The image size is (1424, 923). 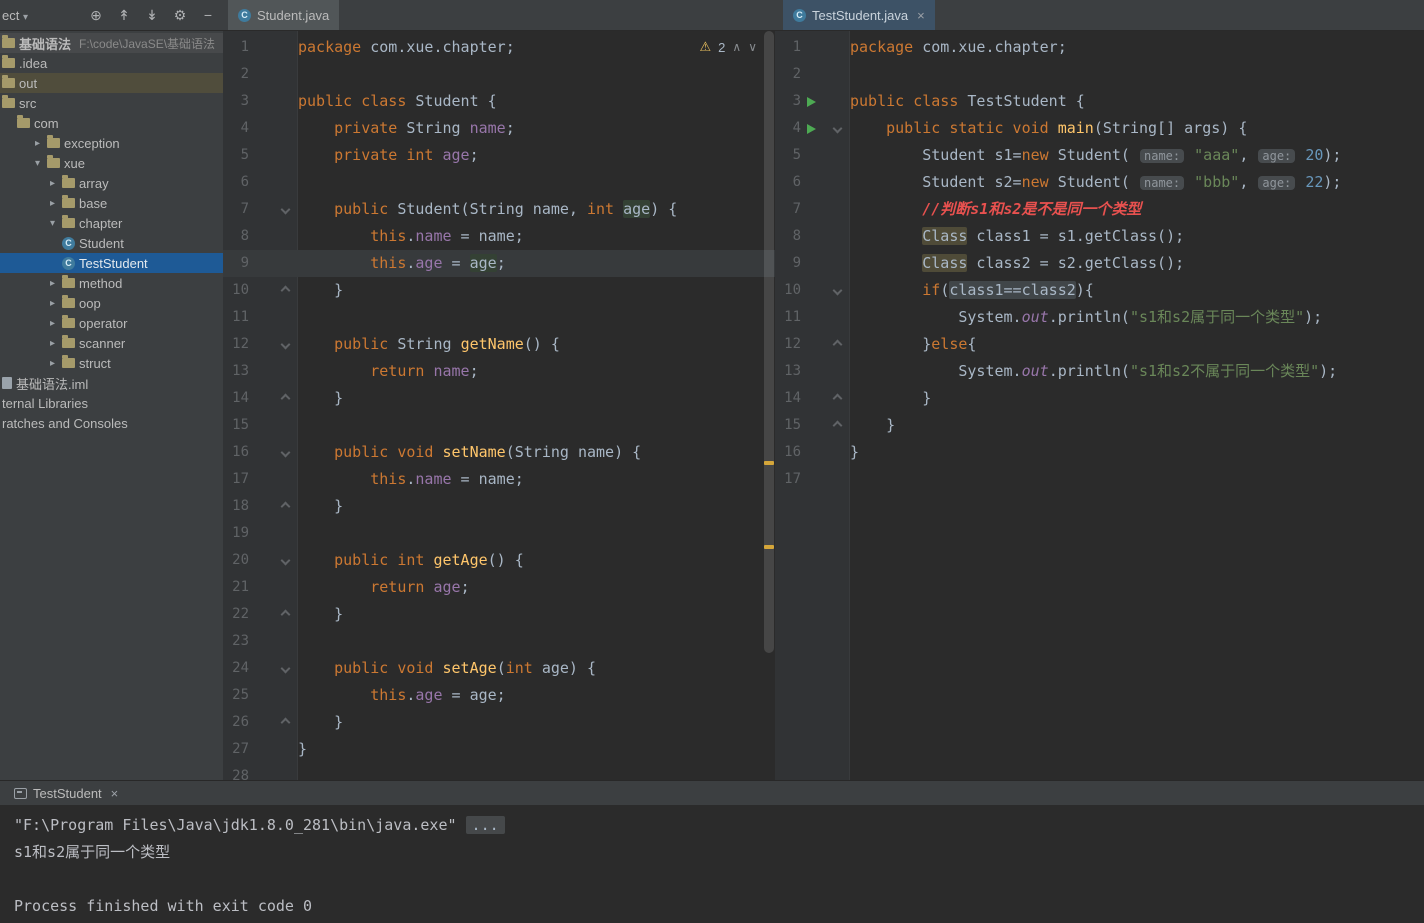 I want to click on line-number: 2, so click(x=788, y=74).